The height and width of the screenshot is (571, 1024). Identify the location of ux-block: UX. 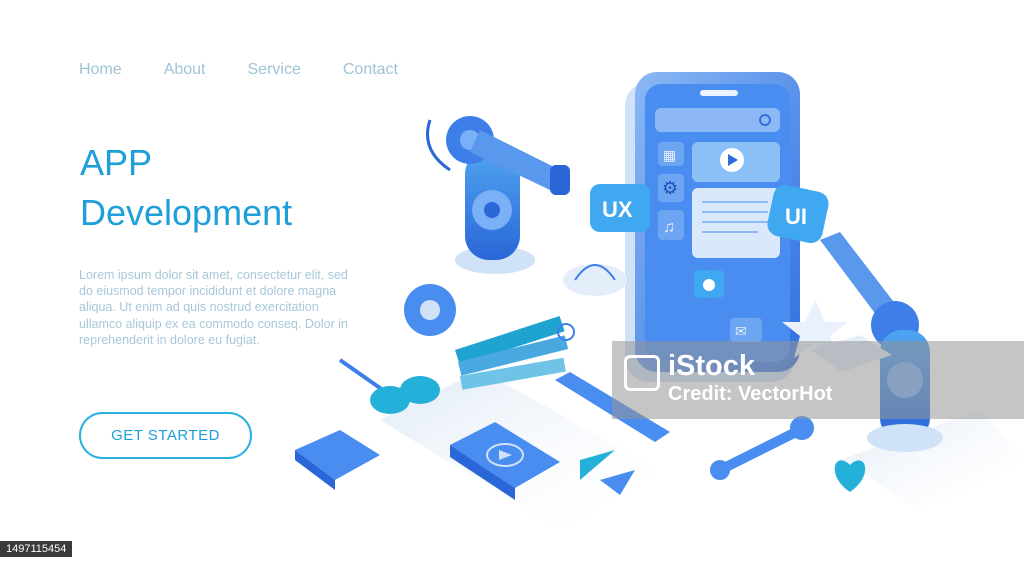
(620, 208).